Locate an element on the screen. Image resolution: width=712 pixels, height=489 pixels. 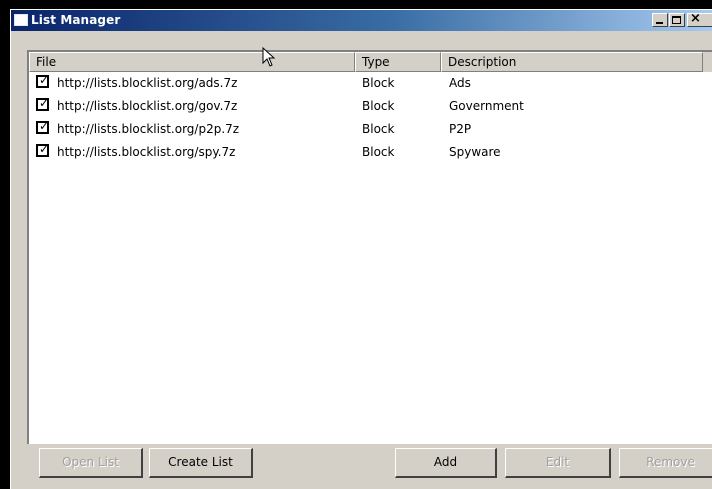
window-title: List Manager is located at coordinates (76, 20).